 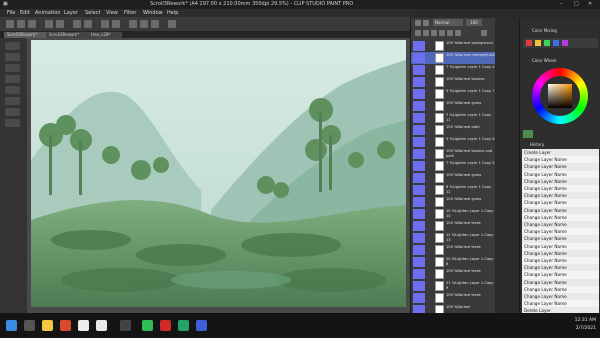 I want to click on layer-property-icon, so click(x=418, y=23).